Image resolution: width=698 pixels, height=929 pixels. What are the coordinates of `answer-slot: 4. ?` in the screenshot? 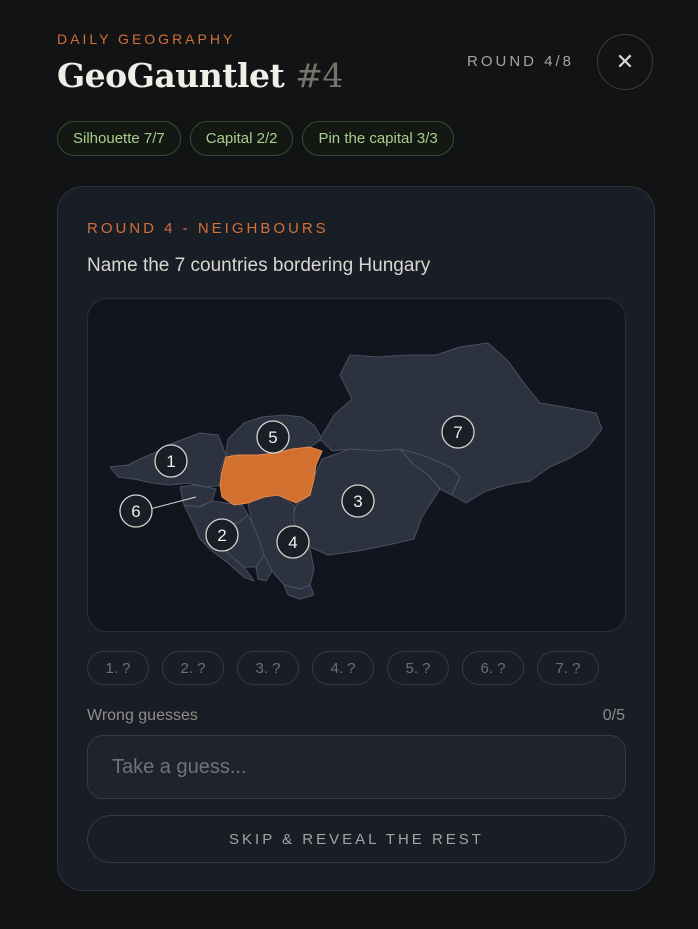 It's located at (343, 668).